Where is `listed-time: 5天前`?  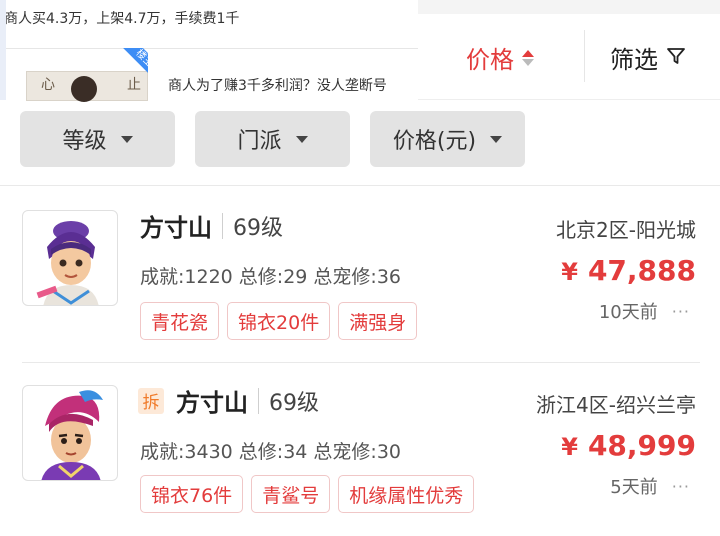 listed-time: 5天前 is located at coordinates (634, 487).